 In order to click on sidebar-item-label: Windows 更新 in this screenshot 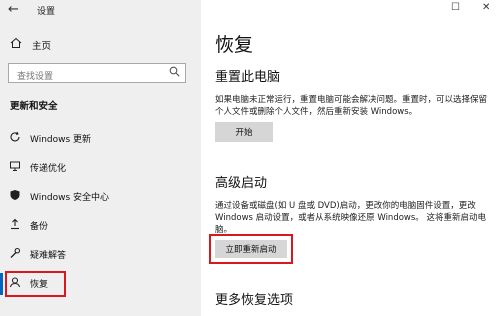, I will do `click(61, 140)`.